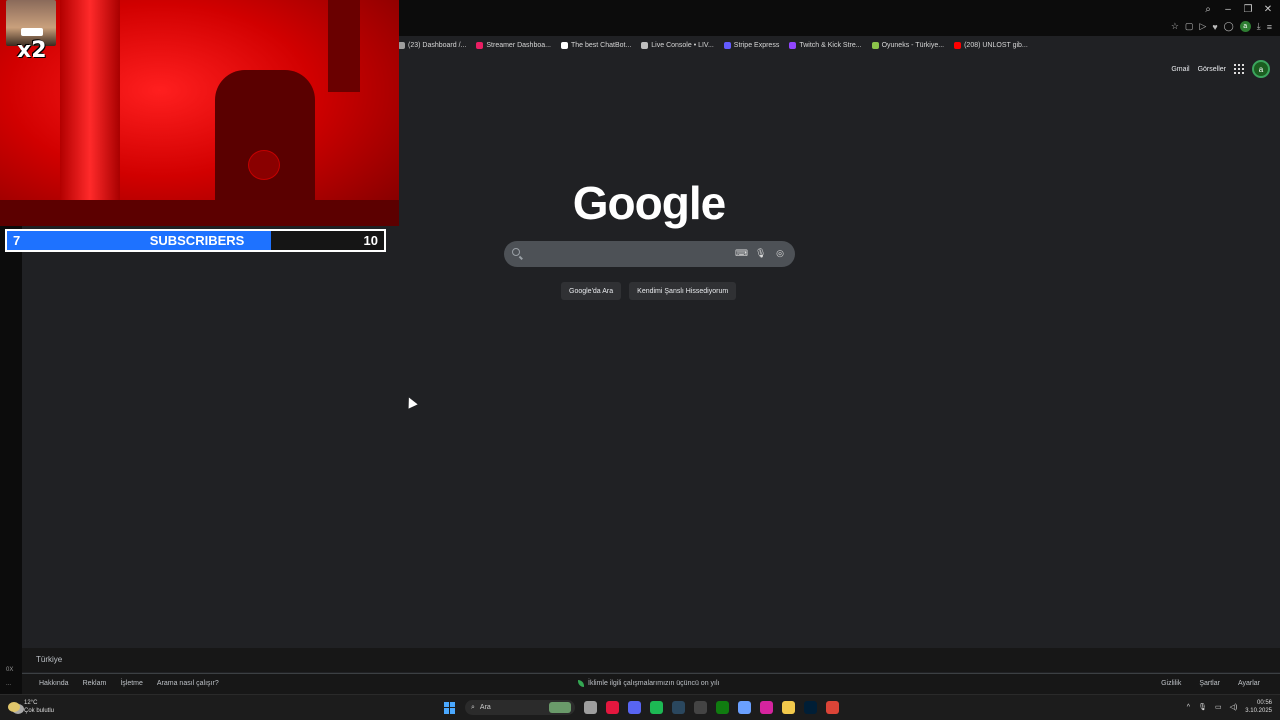 Image resolution: width=1280 pixels, height=720 pixels. What do you see at coordinates (1188, 707) in the screenshot?
I see `tray-overflow-icon: ^` at bounding box center [1188, 707].